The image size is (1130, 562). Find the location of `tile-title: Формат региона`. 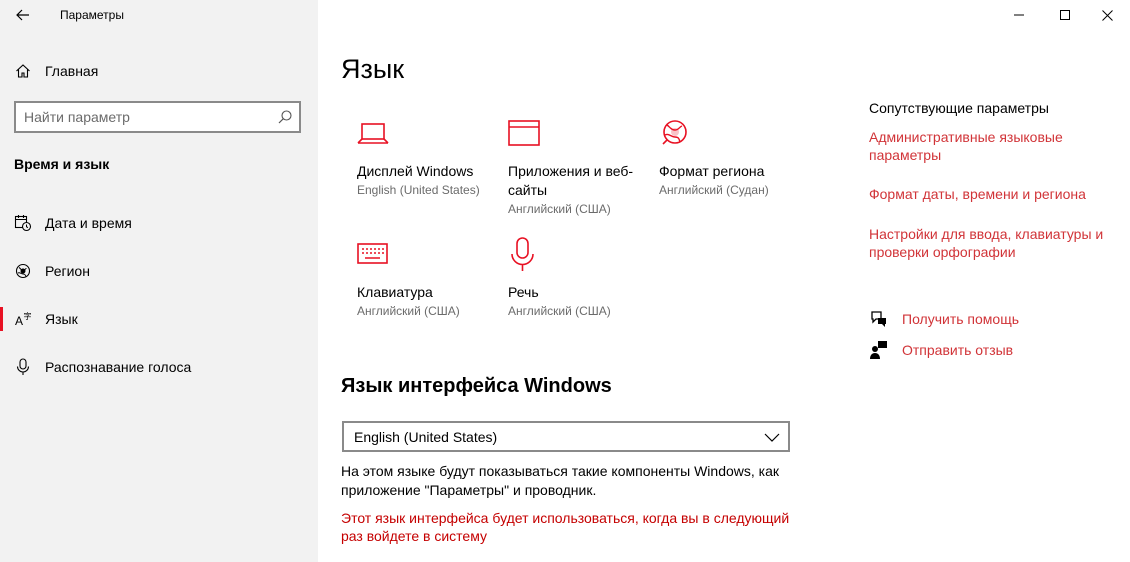

tile-title: Формат региона is located at coordinates (712, 171).